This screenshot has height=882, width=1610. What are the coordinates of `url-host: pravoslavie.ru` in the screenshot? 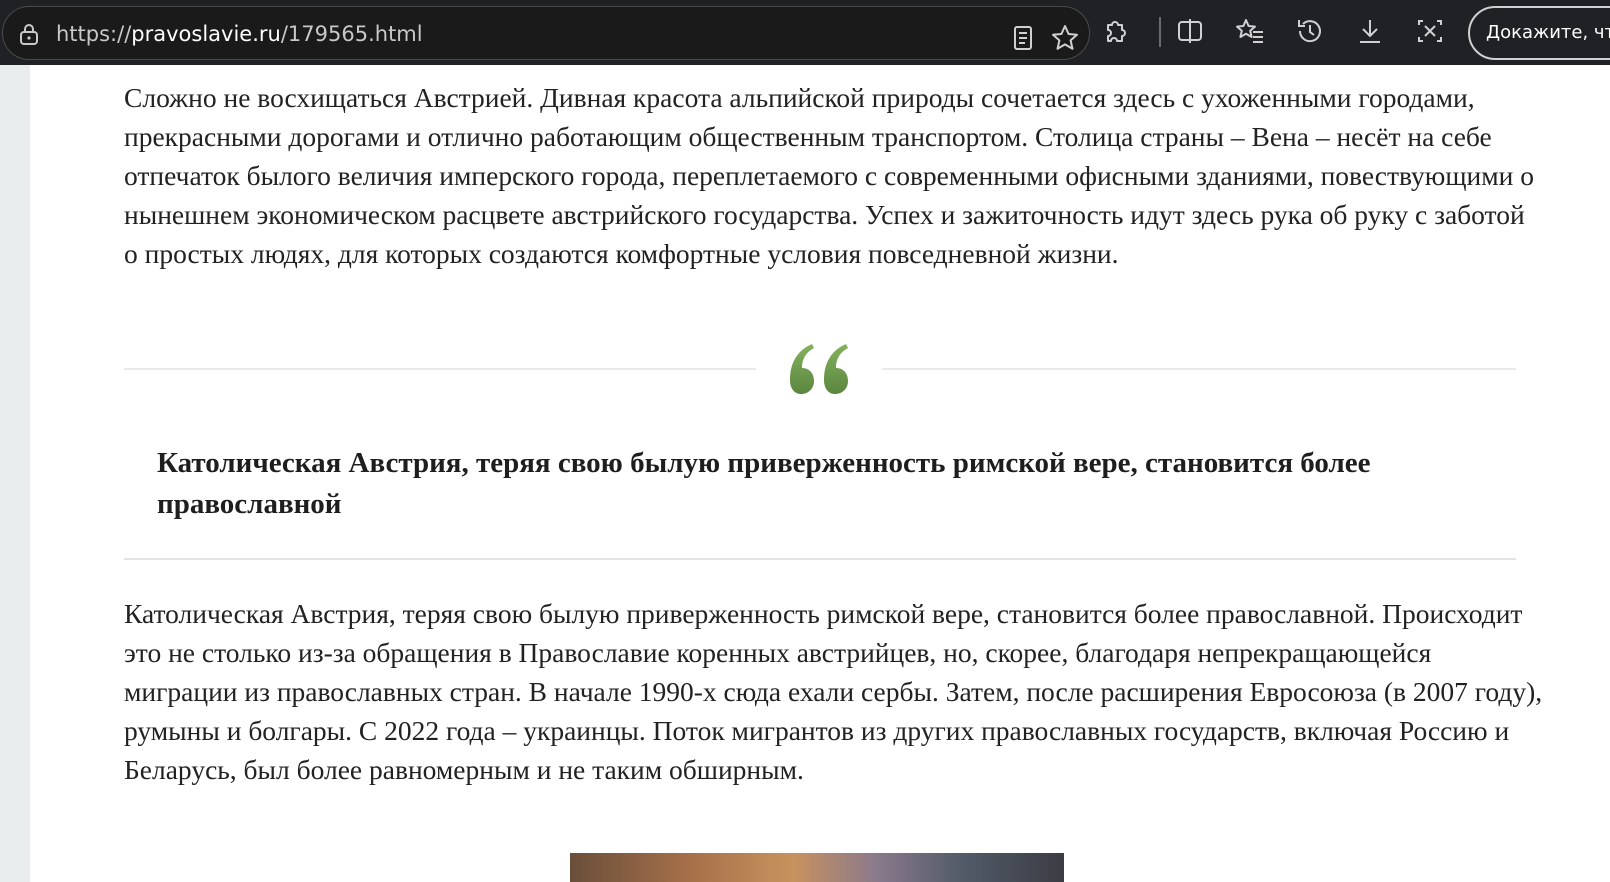 It's located at (206, 34).